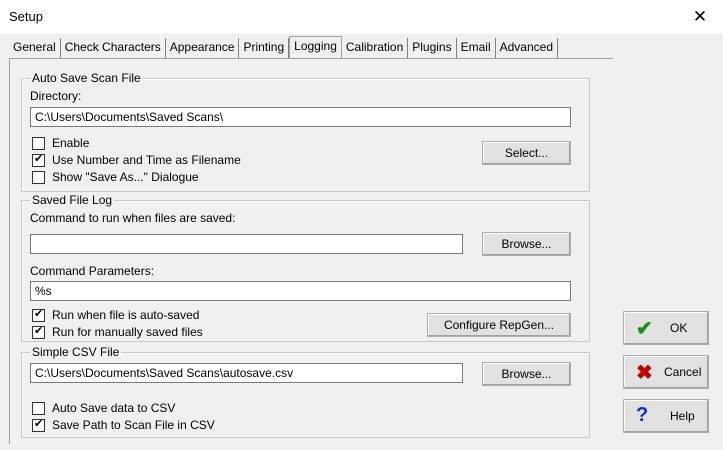  What do you see at coordinates (476, 48) in the screenshot?
I see `tab-email: Email` at bounding box center [476, 48].